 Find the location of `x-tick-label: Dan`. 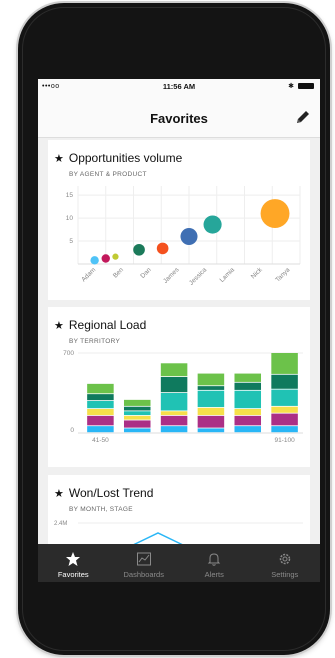

x-tick-label: Dan is located at coordinates (146, 273).